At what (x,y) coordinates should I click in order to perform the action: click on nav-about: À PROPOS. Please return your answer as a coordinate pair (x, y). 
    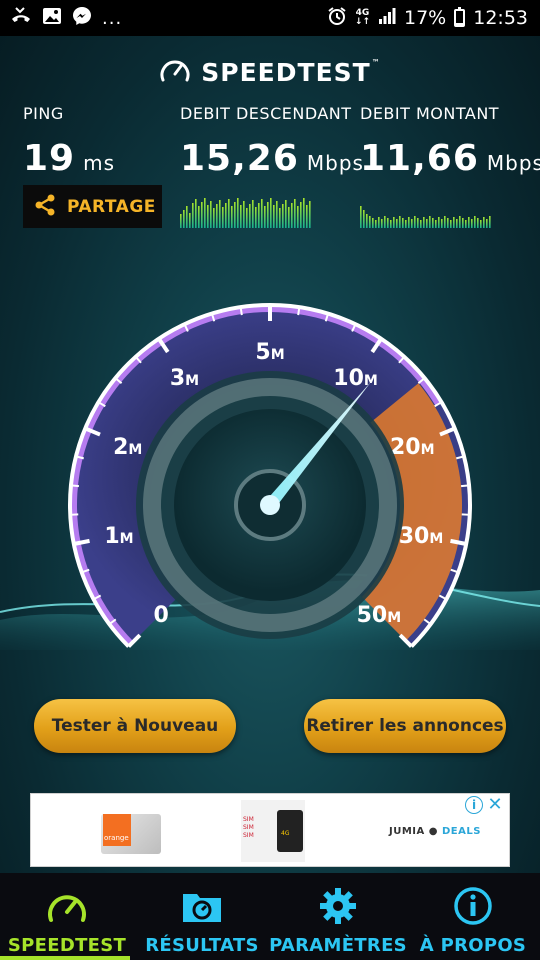
    Looking at the image, I should click on (473, 916).